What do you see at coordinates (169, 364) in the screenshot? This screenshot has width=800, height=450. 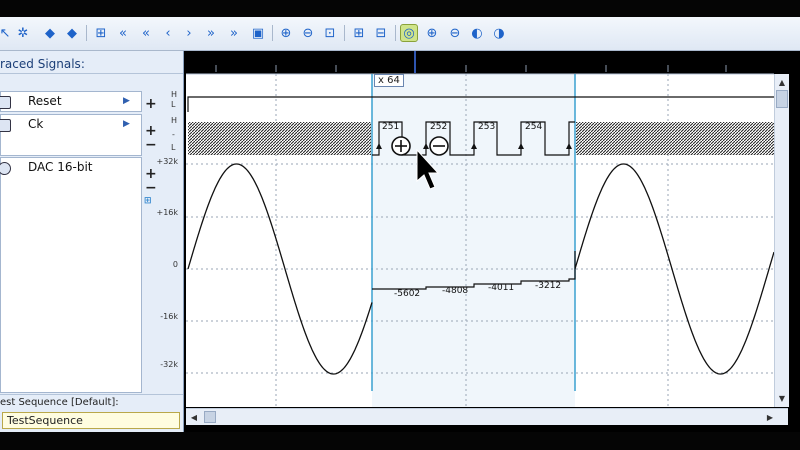 I see `y-tick-label: -32k` at bounding box center [169, 364].